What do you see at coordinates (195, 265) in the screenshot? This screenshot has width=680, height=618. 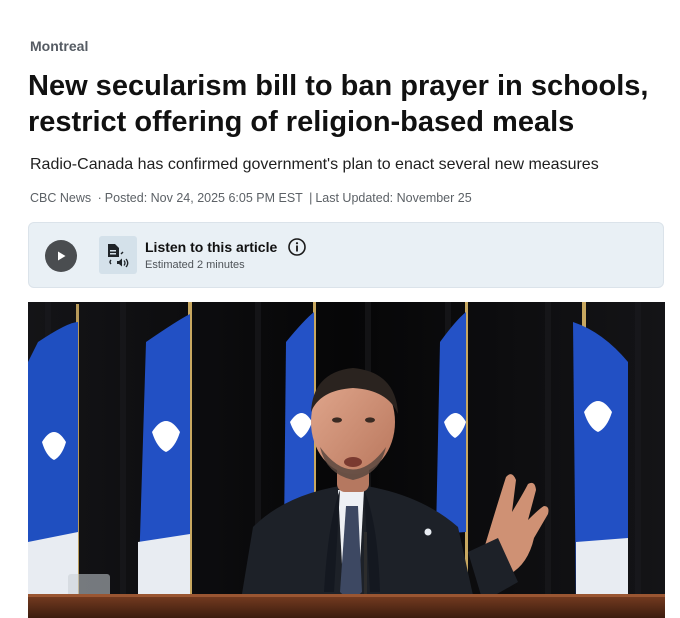 I see `listen-duration: Estimated 2 minutes` at bounding box center [195, 265].